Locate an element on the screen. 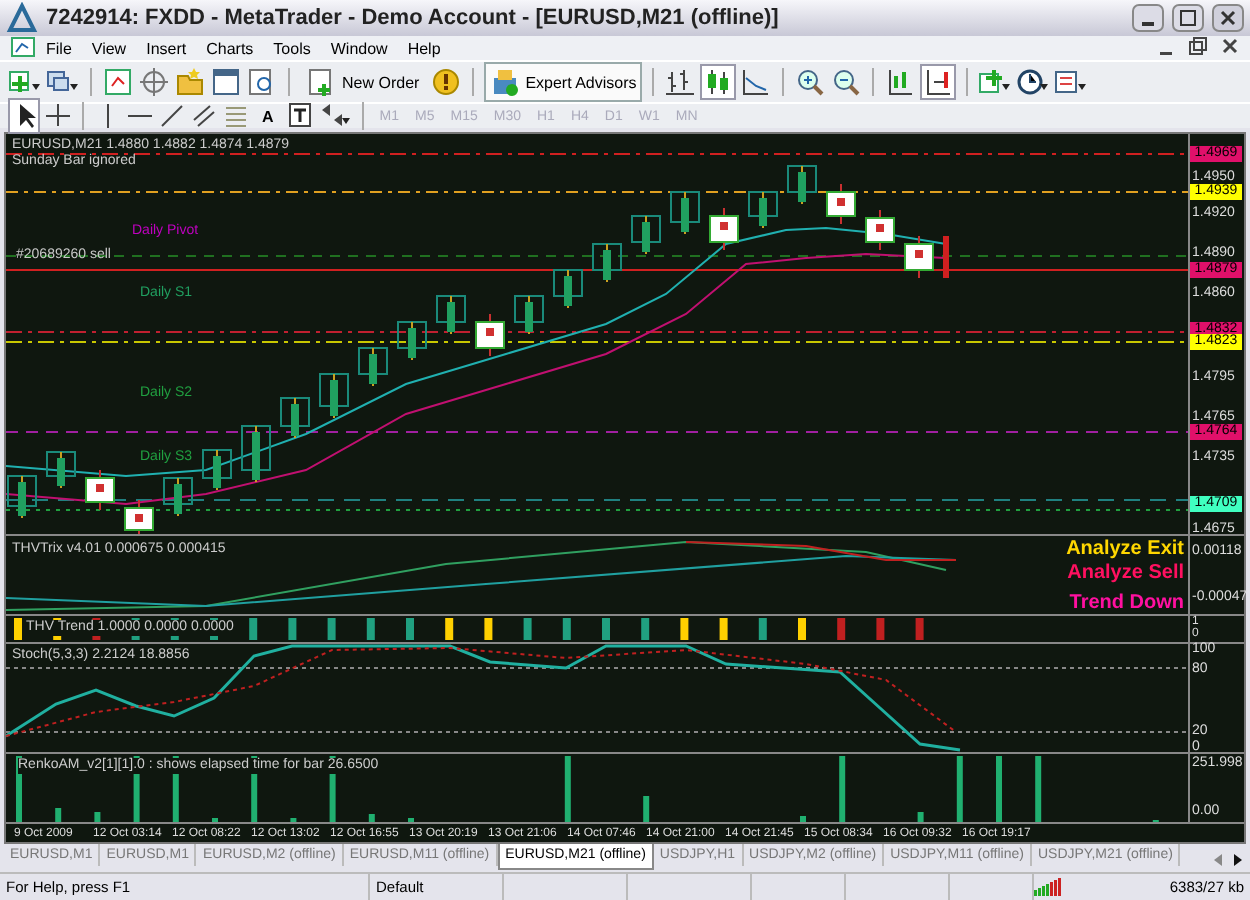 The width and height of the screenshot is (1250, 900). channel-icon is located at coordinates (204, 116).